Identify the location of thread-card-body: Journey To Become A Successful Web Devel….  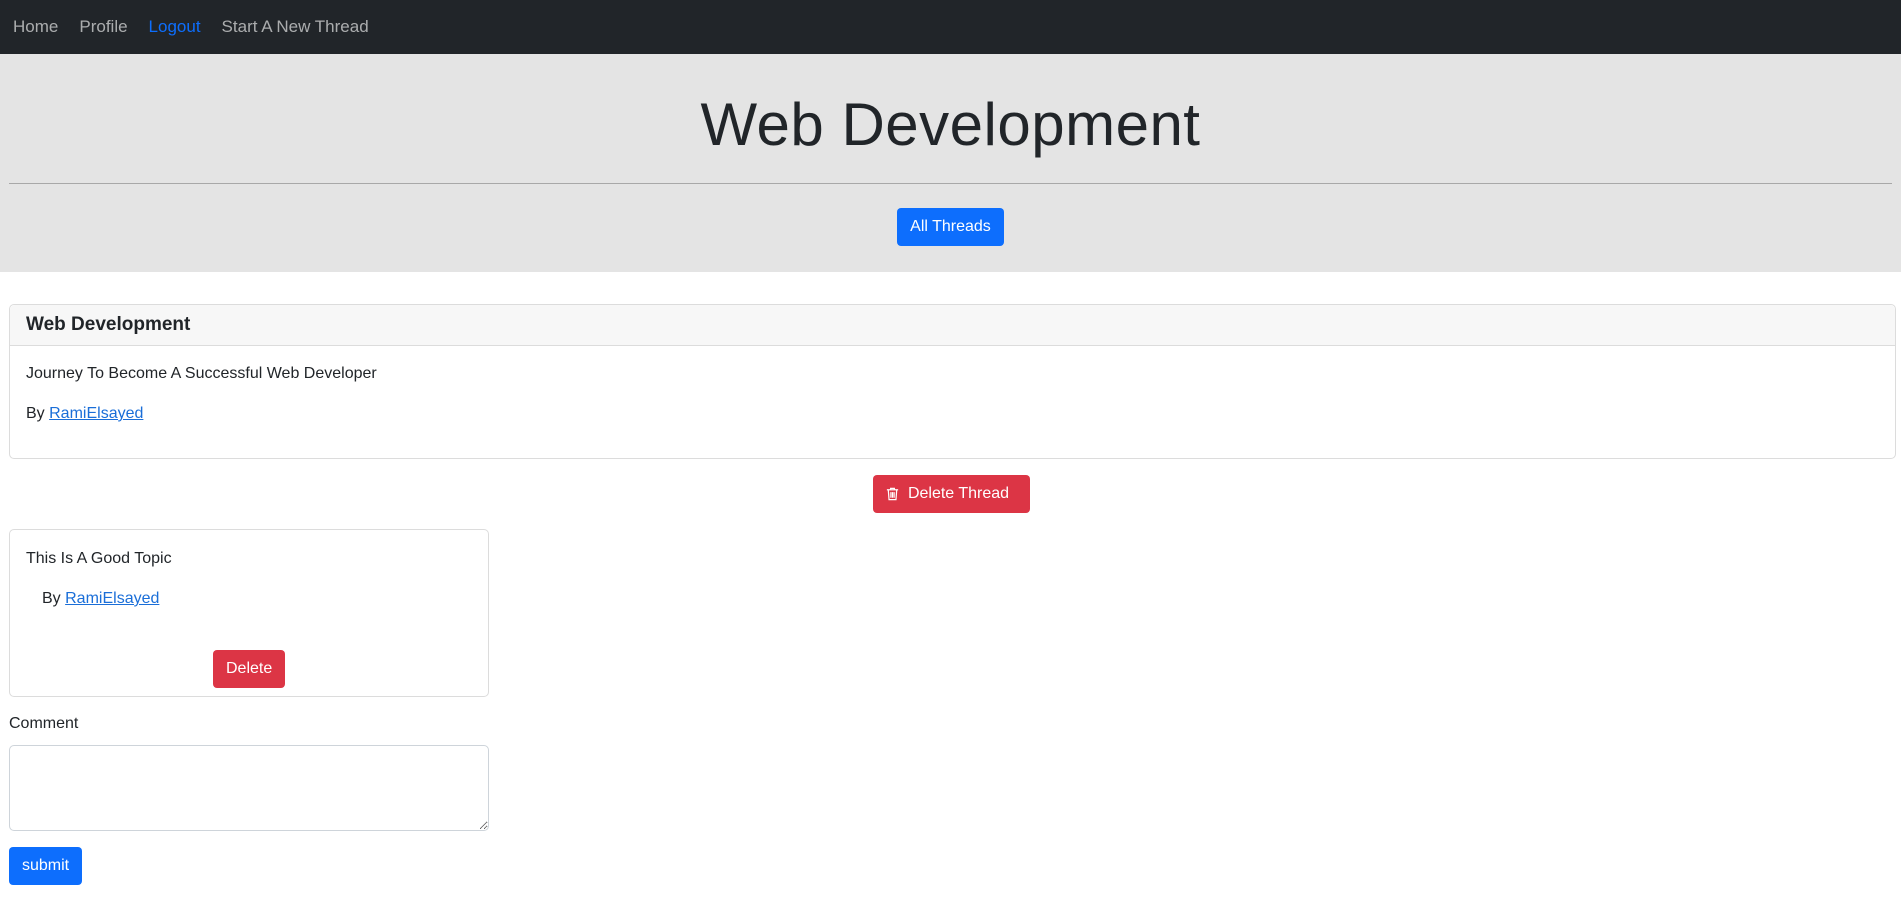
(952, 385).